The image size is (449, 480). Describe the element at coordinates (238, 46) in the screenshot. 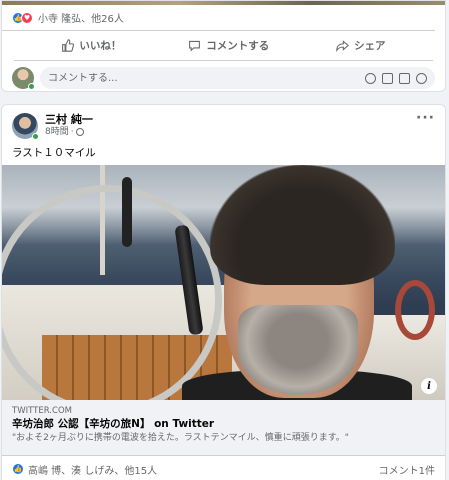

I see `comment-label: コメントする` at that location.